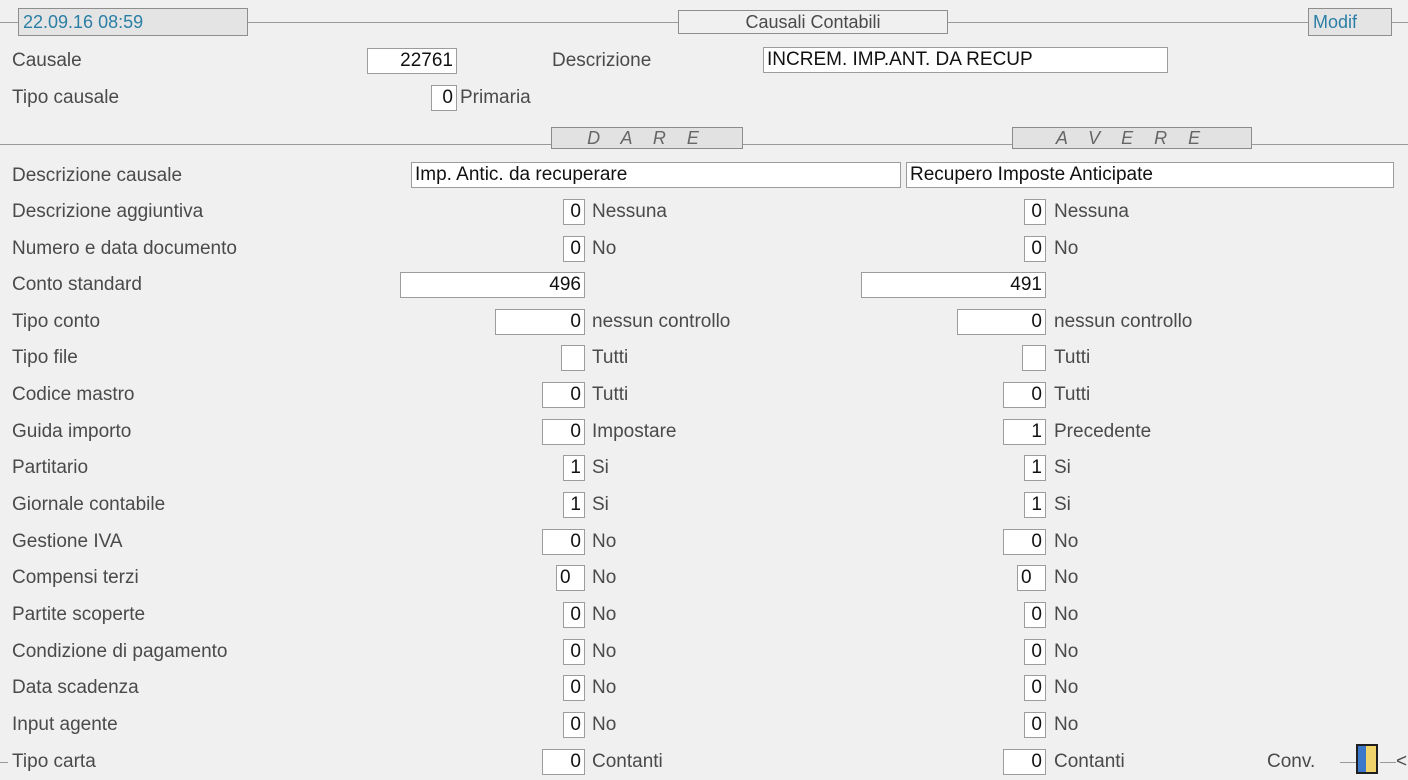  Describe the element at coordinates (629, 211) in the screenshot. I see `dare-descrizione-aggiuntiva-desc: Nessuna` at that location.